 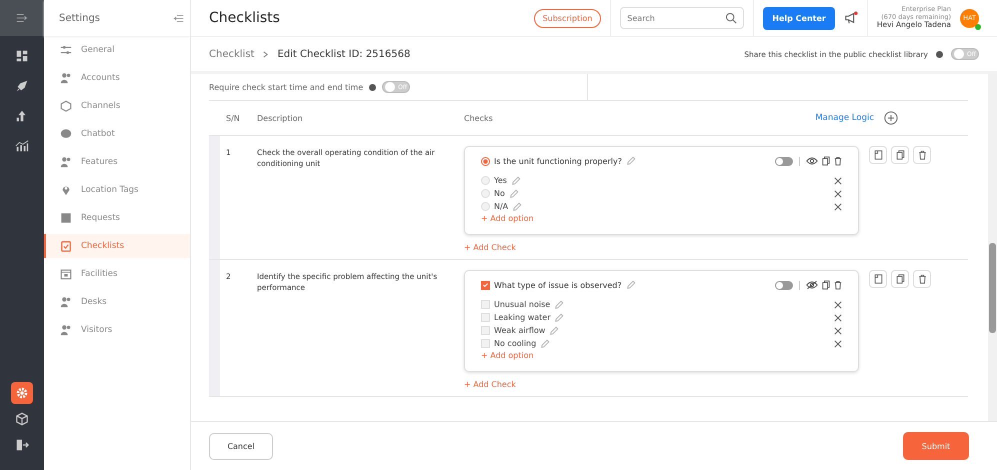 What do you see at coordinates (343, 54) in the screenshot?
I see `breadcrumb-current: Edit Checklist ID: 2516568` at bounding box center [343, 54].